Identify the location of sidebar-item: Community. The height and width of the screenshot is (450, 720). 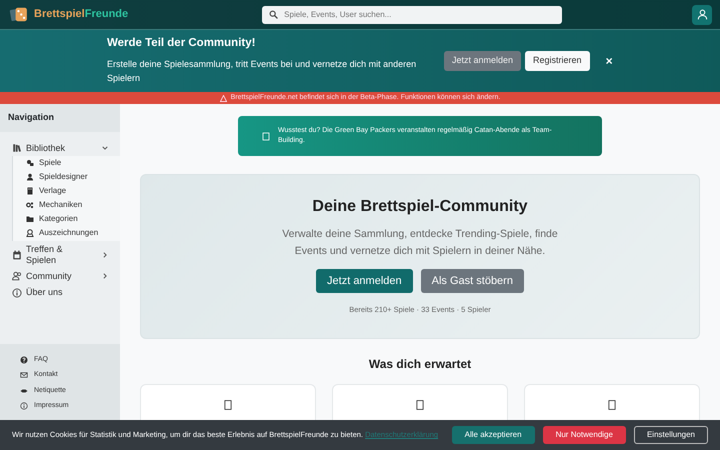
(60, 276).